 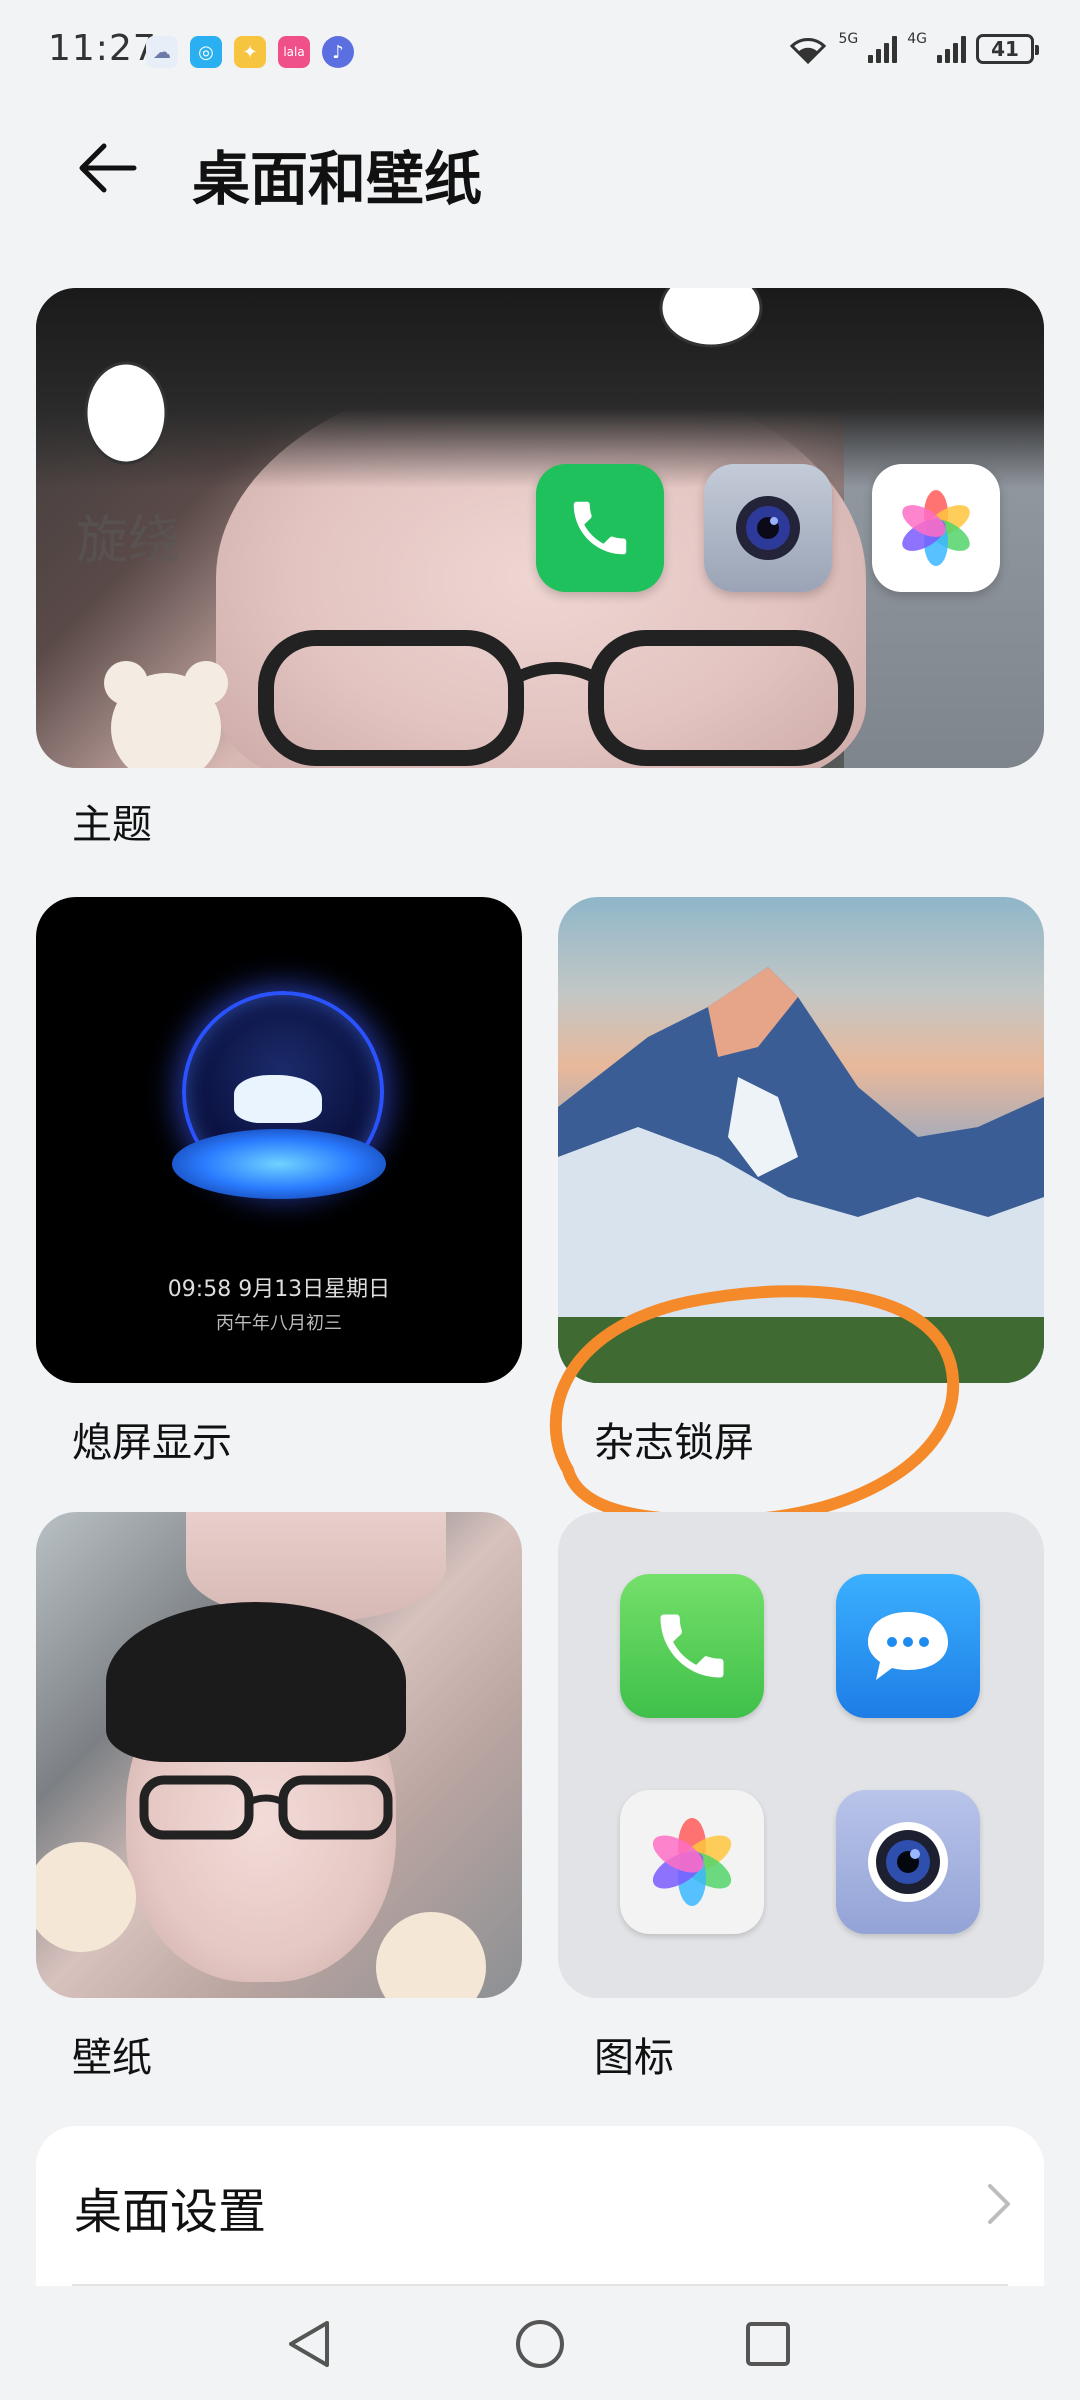 I want to click on battery-icon: 41, so click(x=1007, y=49).